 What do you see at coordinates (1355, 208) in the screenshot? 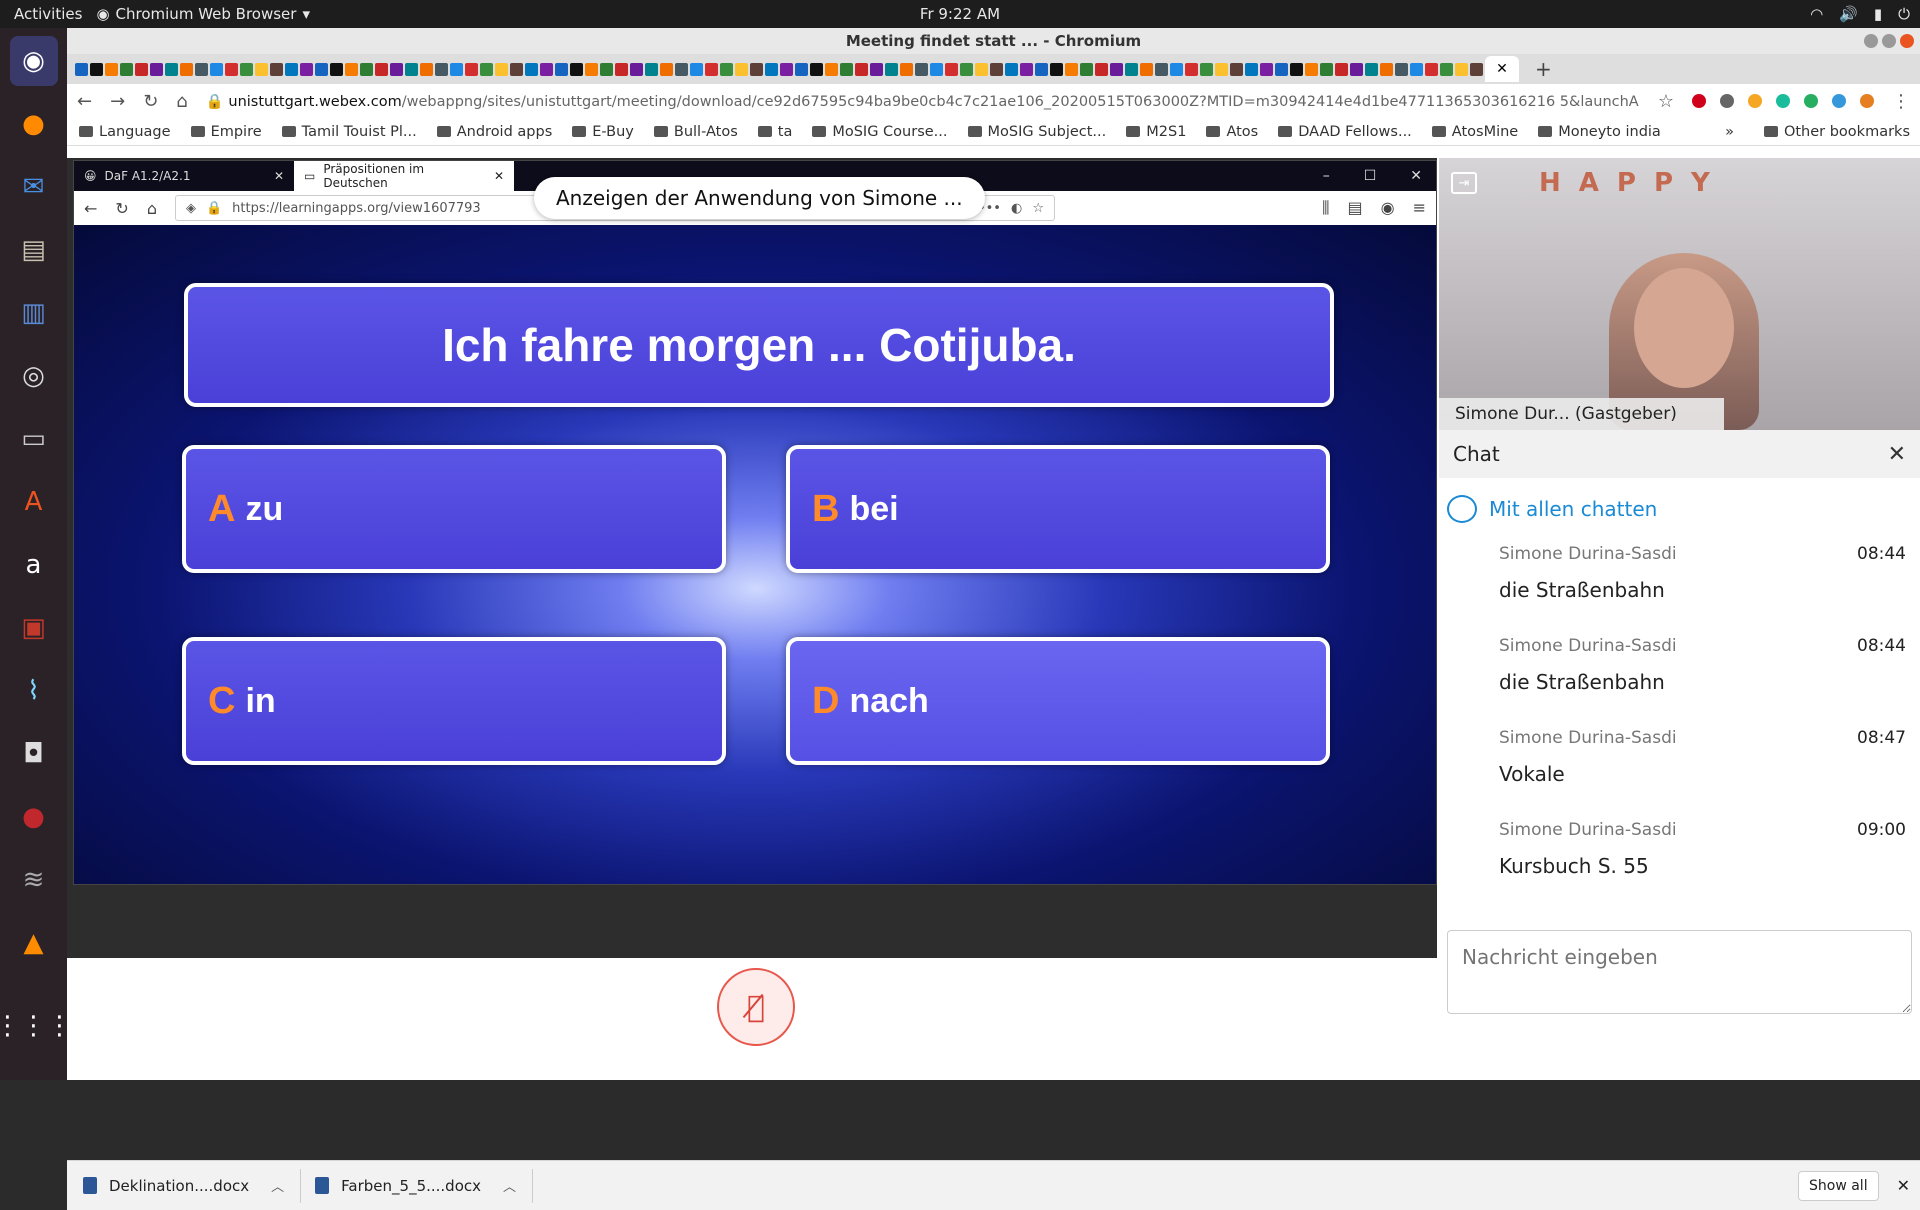
I see `sidebar-icon: ▤` at bounding box center [1355, 208].